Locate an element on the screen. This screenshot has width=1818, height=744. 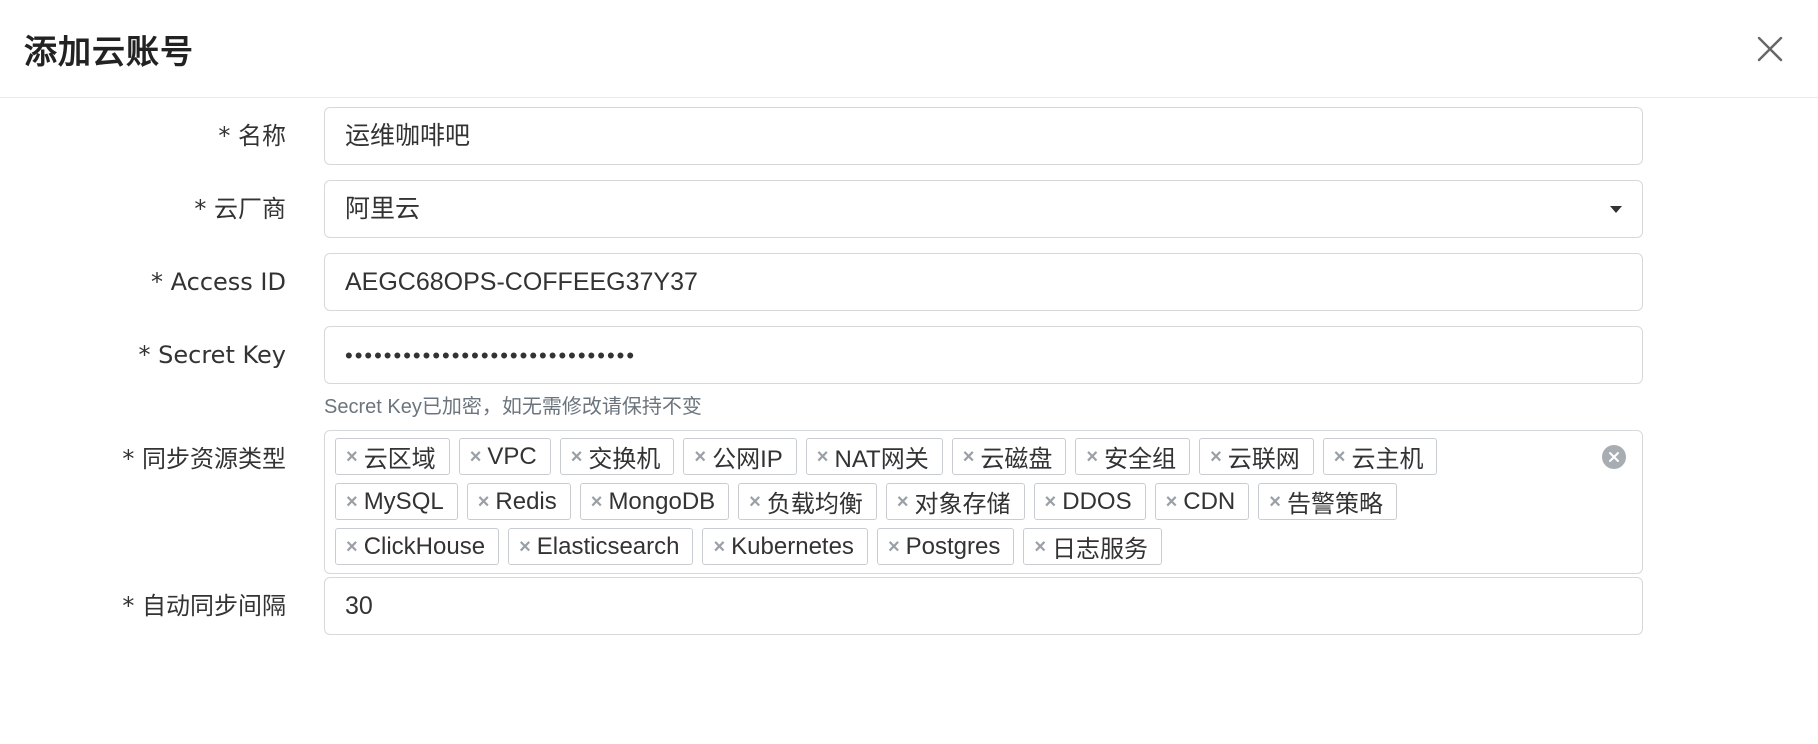
resource-types-label: * 同步资源类型 is located at coordinates (204, 459).